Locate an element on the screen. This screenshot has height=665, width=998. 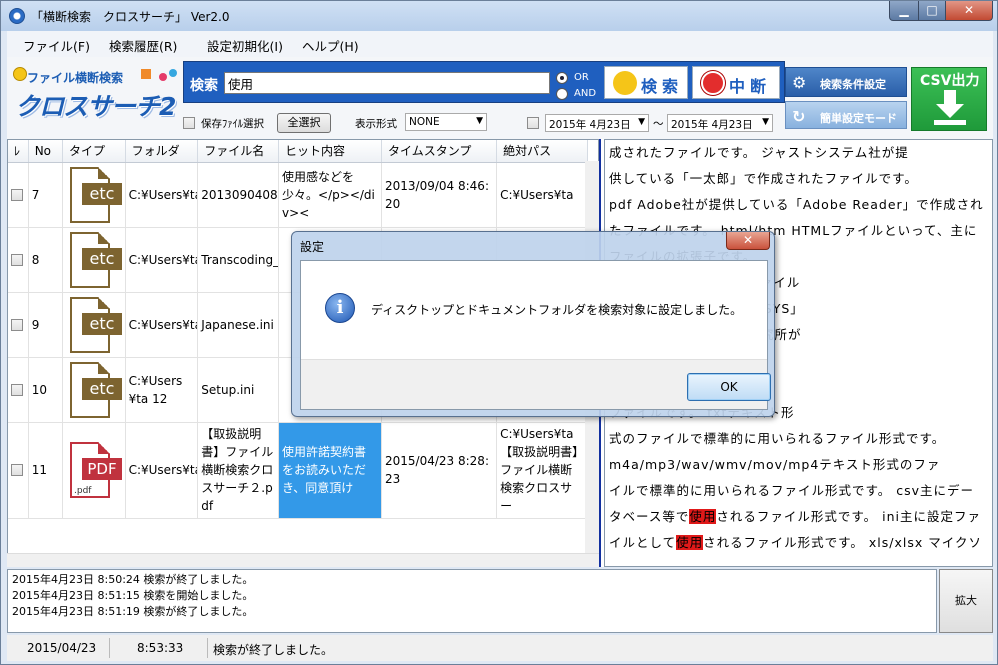
music-notes-icon is located at coordinates (159, 75).